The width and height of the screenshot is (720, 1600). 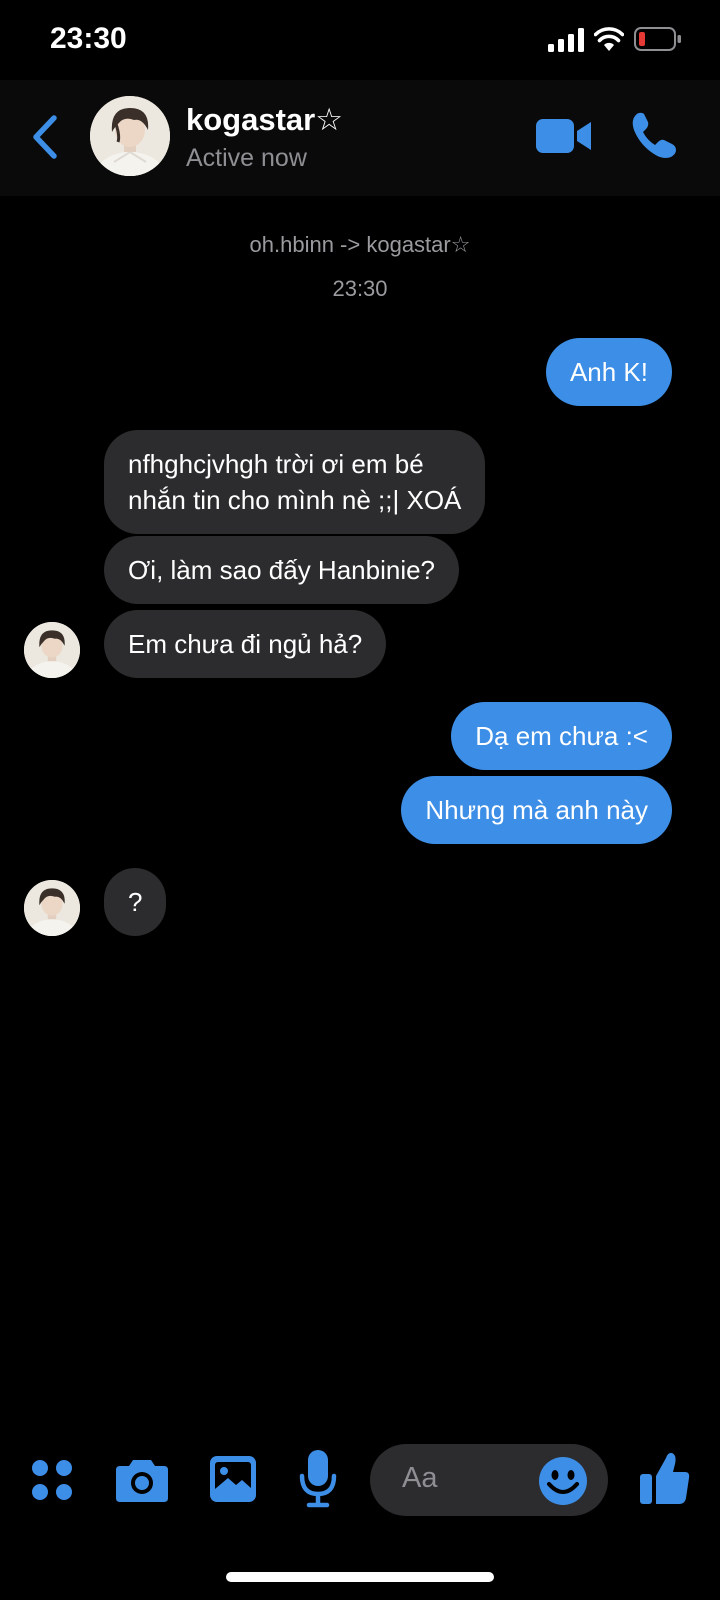 I want to click on message-line: nfhghcjvhgh trời ơi em bé, so click(x=276, y=464).